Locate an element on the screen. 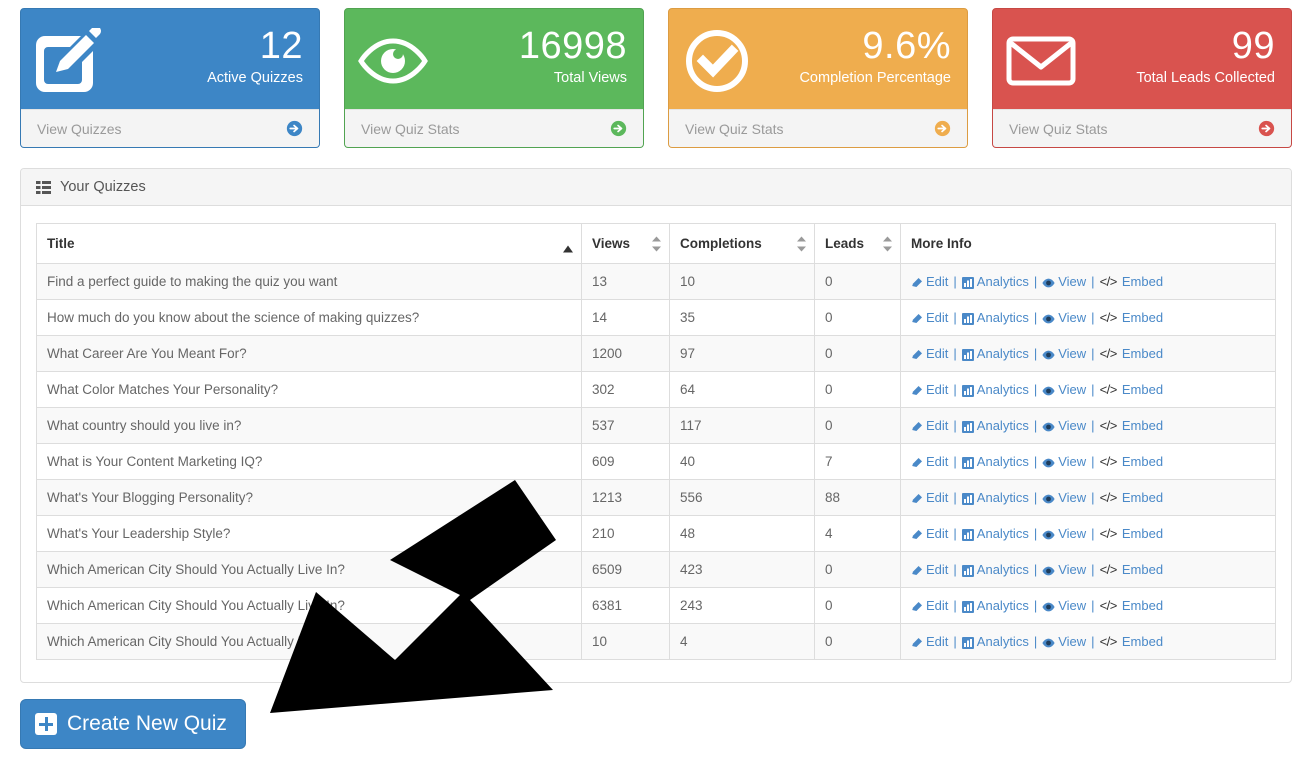  stat-card-body: 99 Total Leads Collected is located at coordinates (1142, 59).